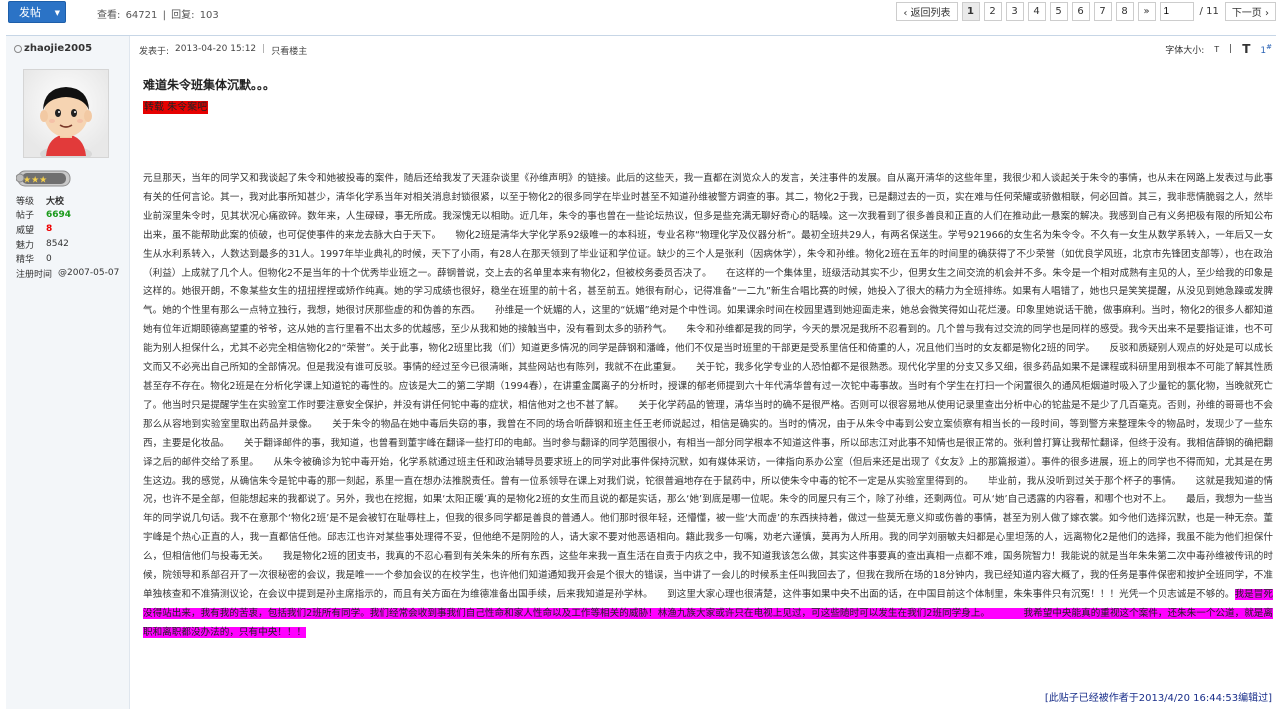 The height and width of the screenshot is (709, 1280). I want to click on stat-label-registered: 注册时间, so click(34, 274).